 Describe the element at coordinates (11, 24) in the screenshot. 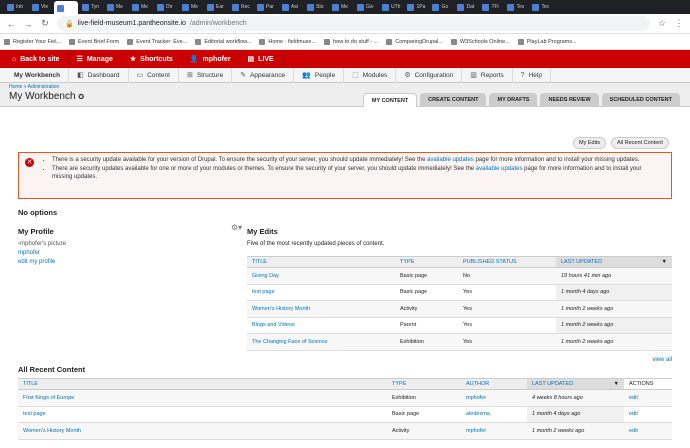

I see `back-arrow-icon: ←` at that location.